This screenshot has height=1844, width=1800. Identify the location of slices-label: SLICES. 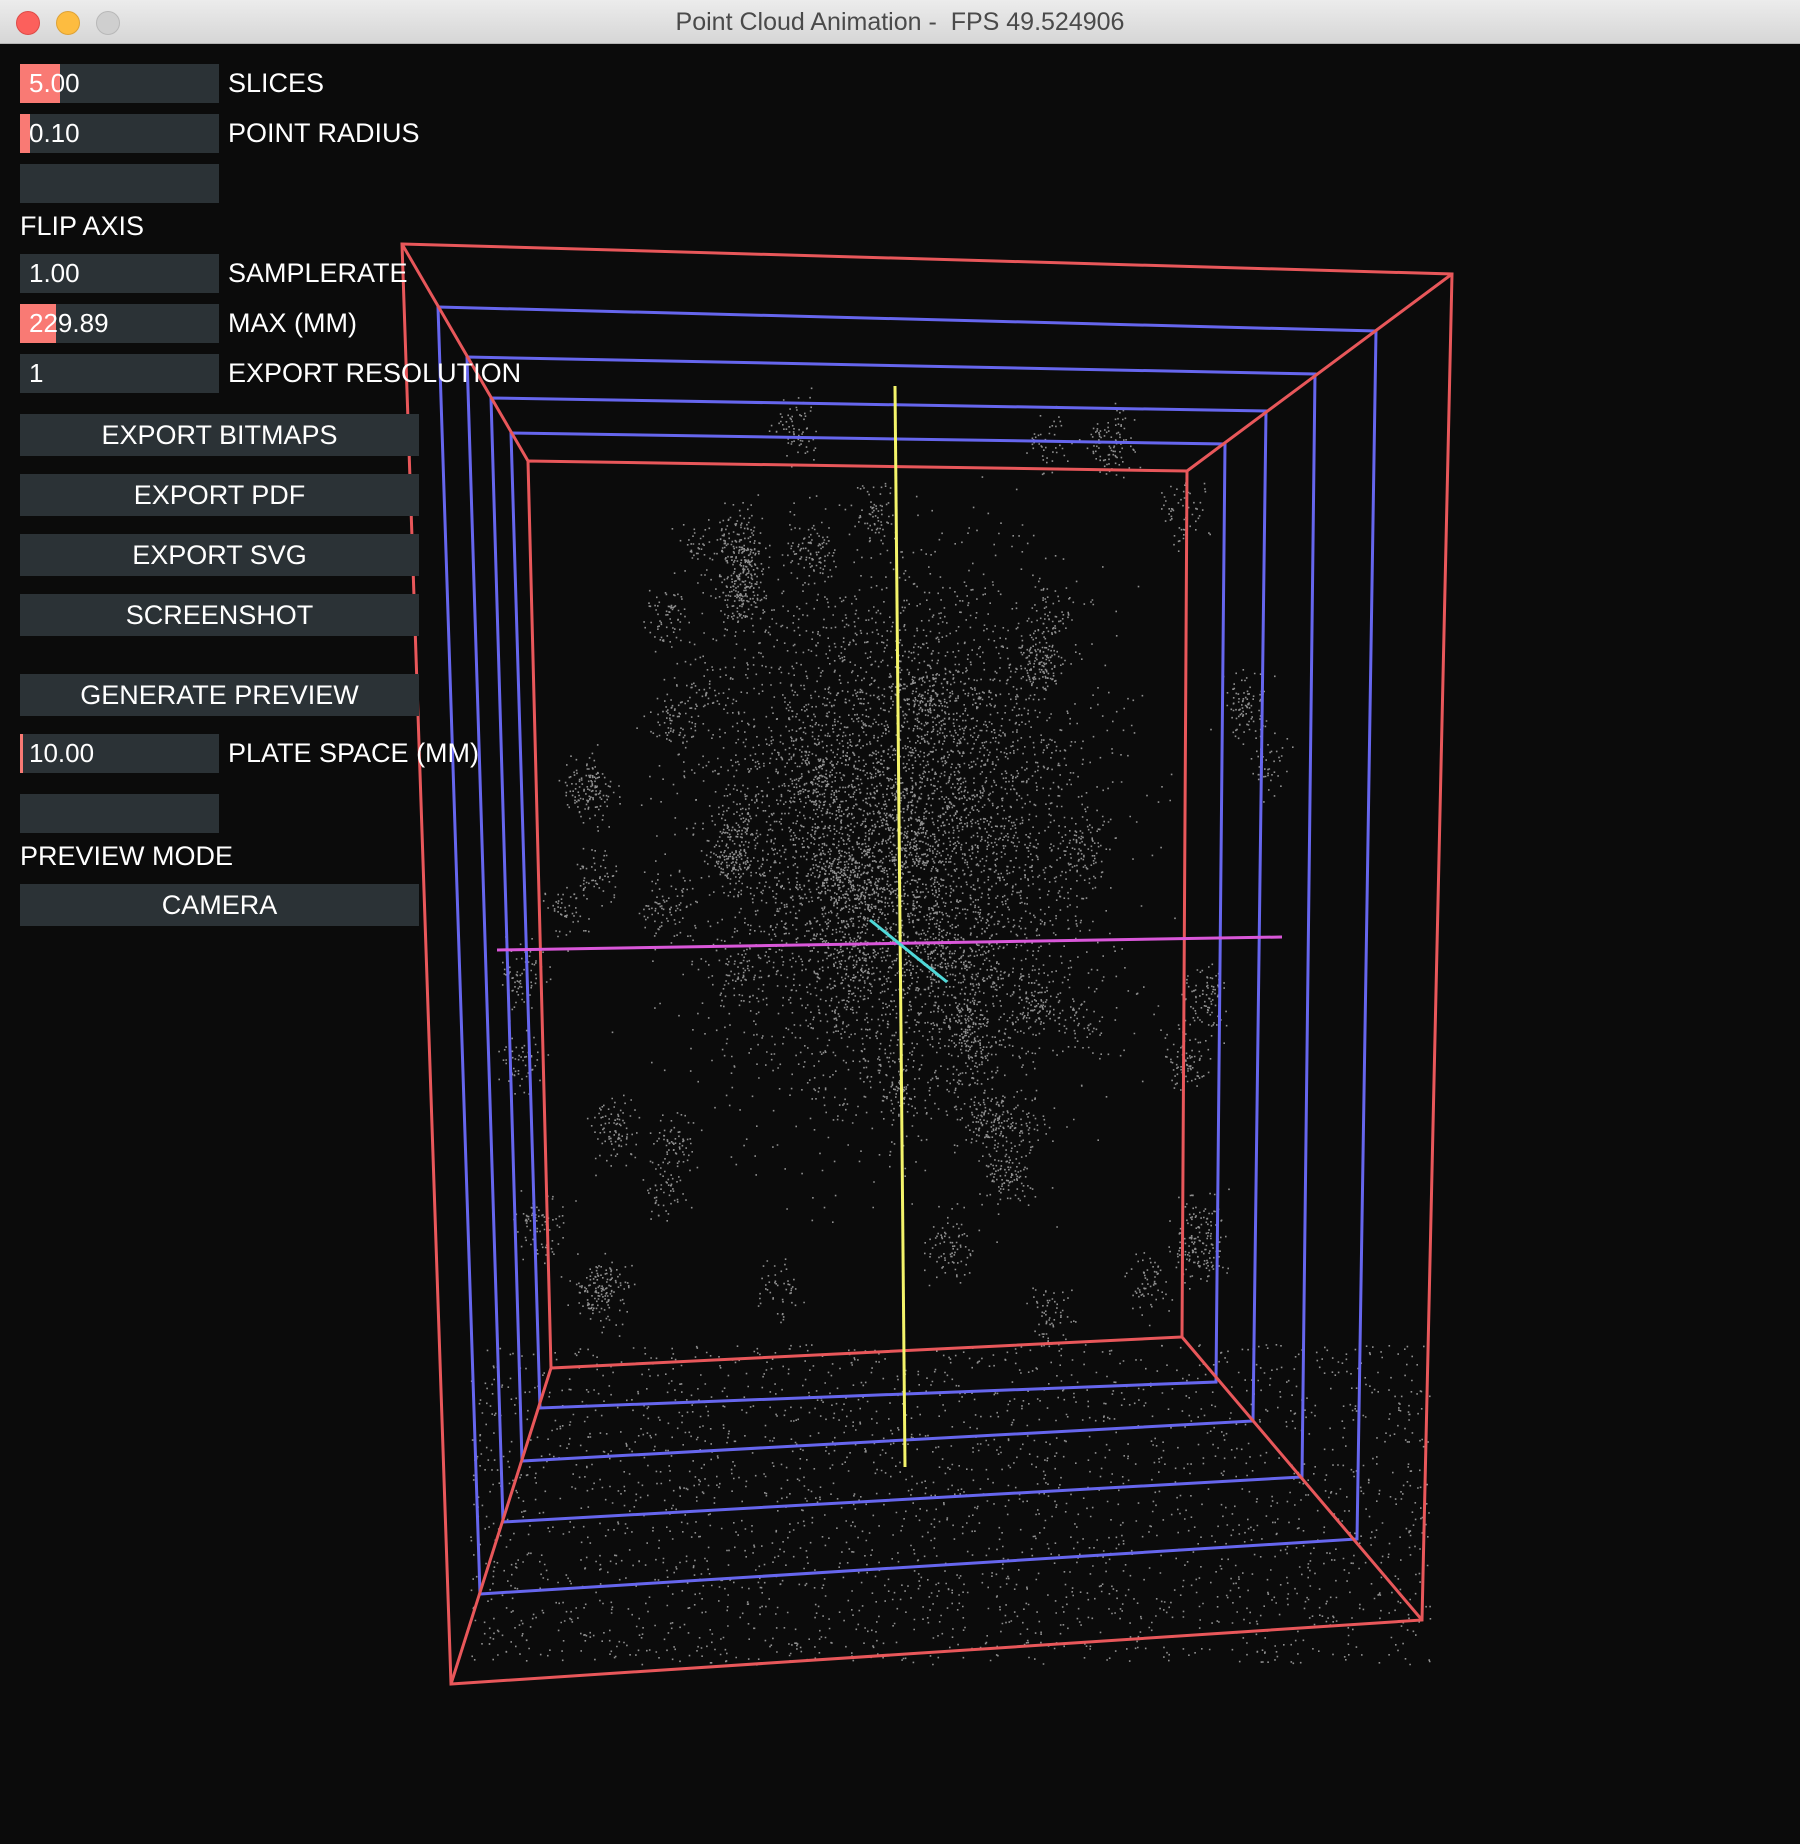
(276, 83).